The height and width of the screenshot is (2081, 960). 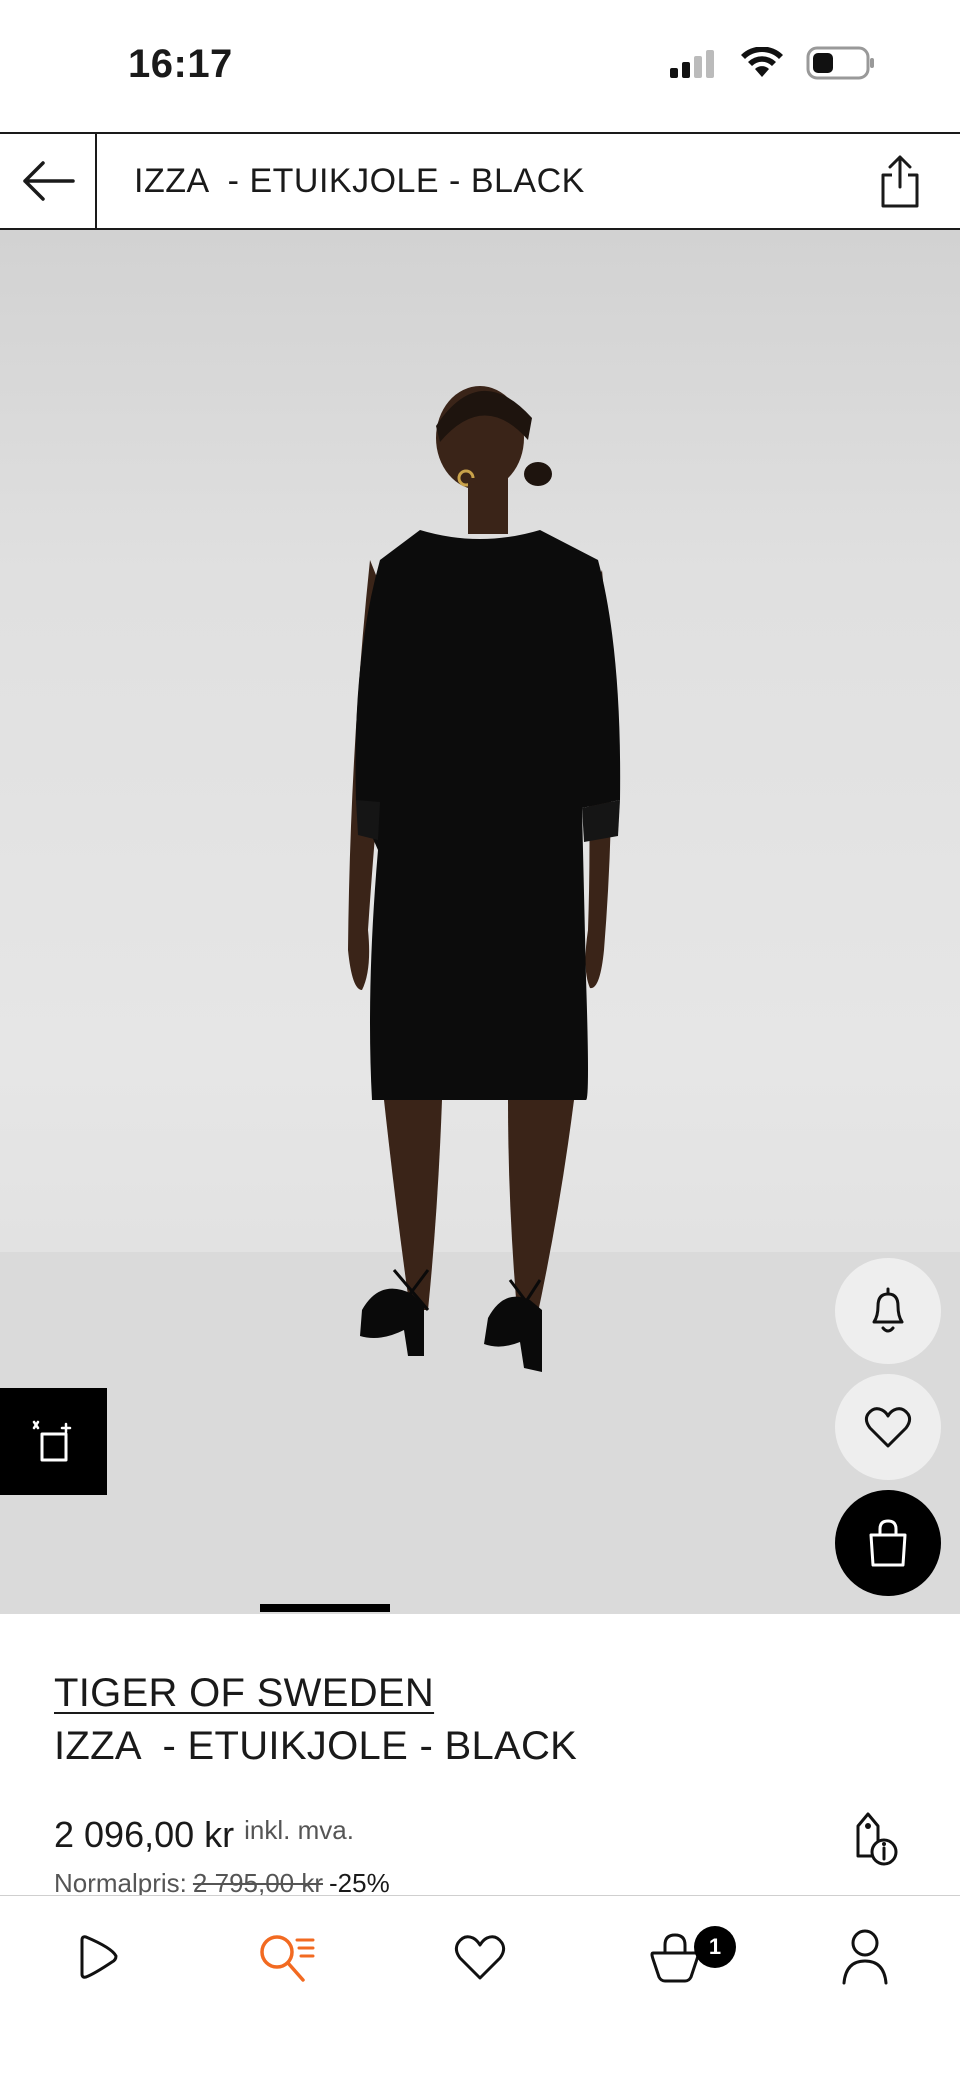 I want to click on wifi-icon, so click(x=762, y=62).